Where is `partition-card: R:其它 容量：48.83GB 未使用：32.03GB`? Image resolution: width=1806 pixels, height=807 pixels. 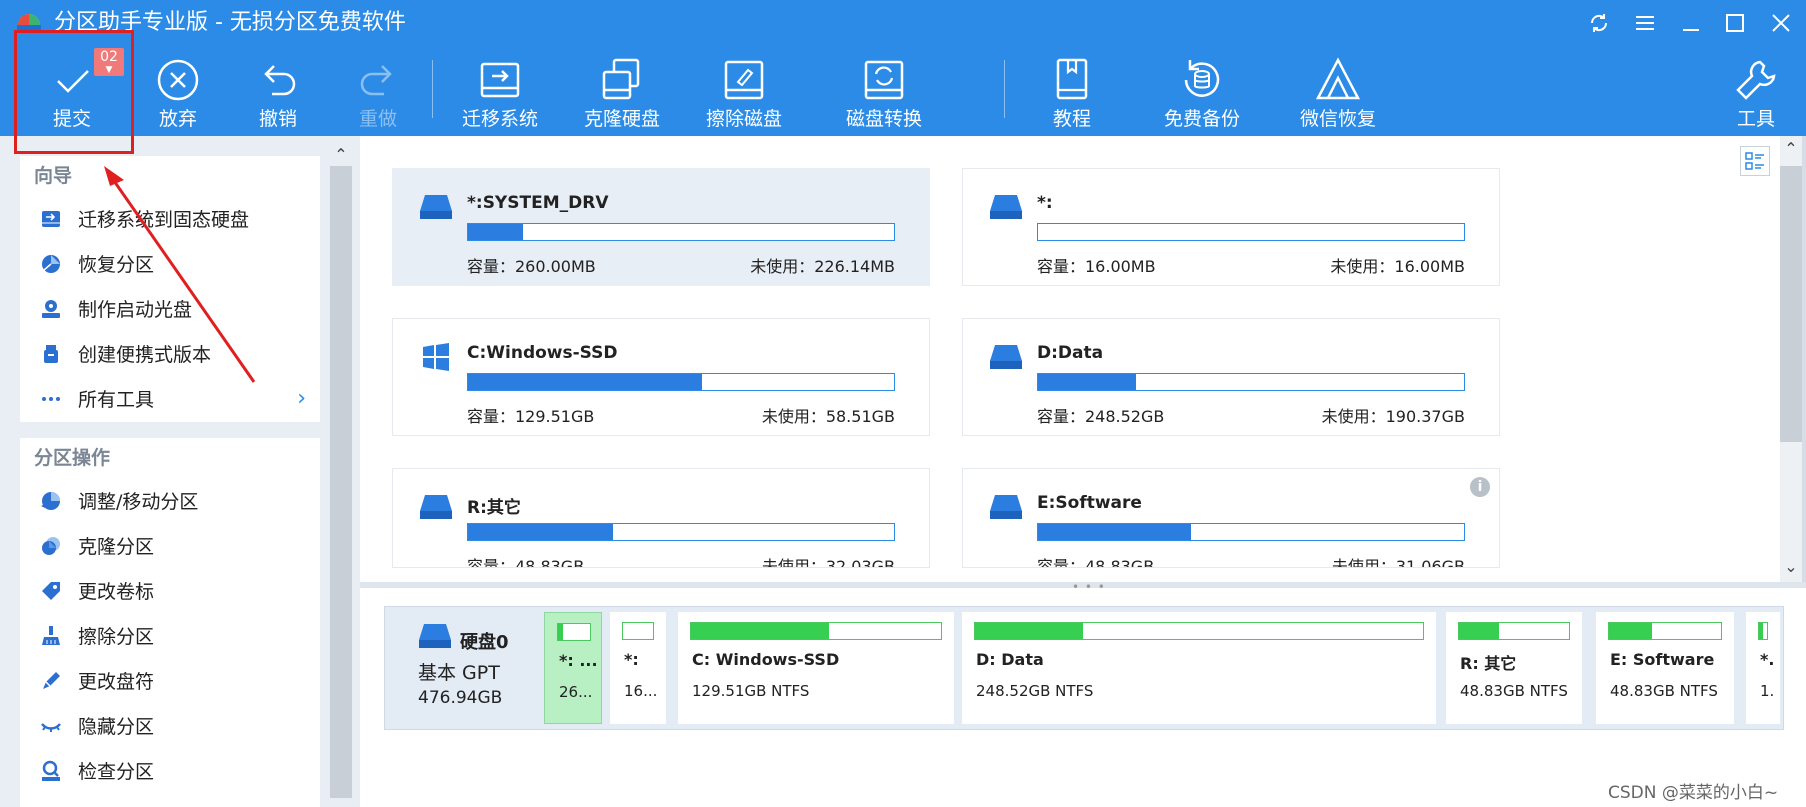
partition-card: R:其它 容量：48.83GB 未使用：32.03GB is located at coordinates (661, 518).